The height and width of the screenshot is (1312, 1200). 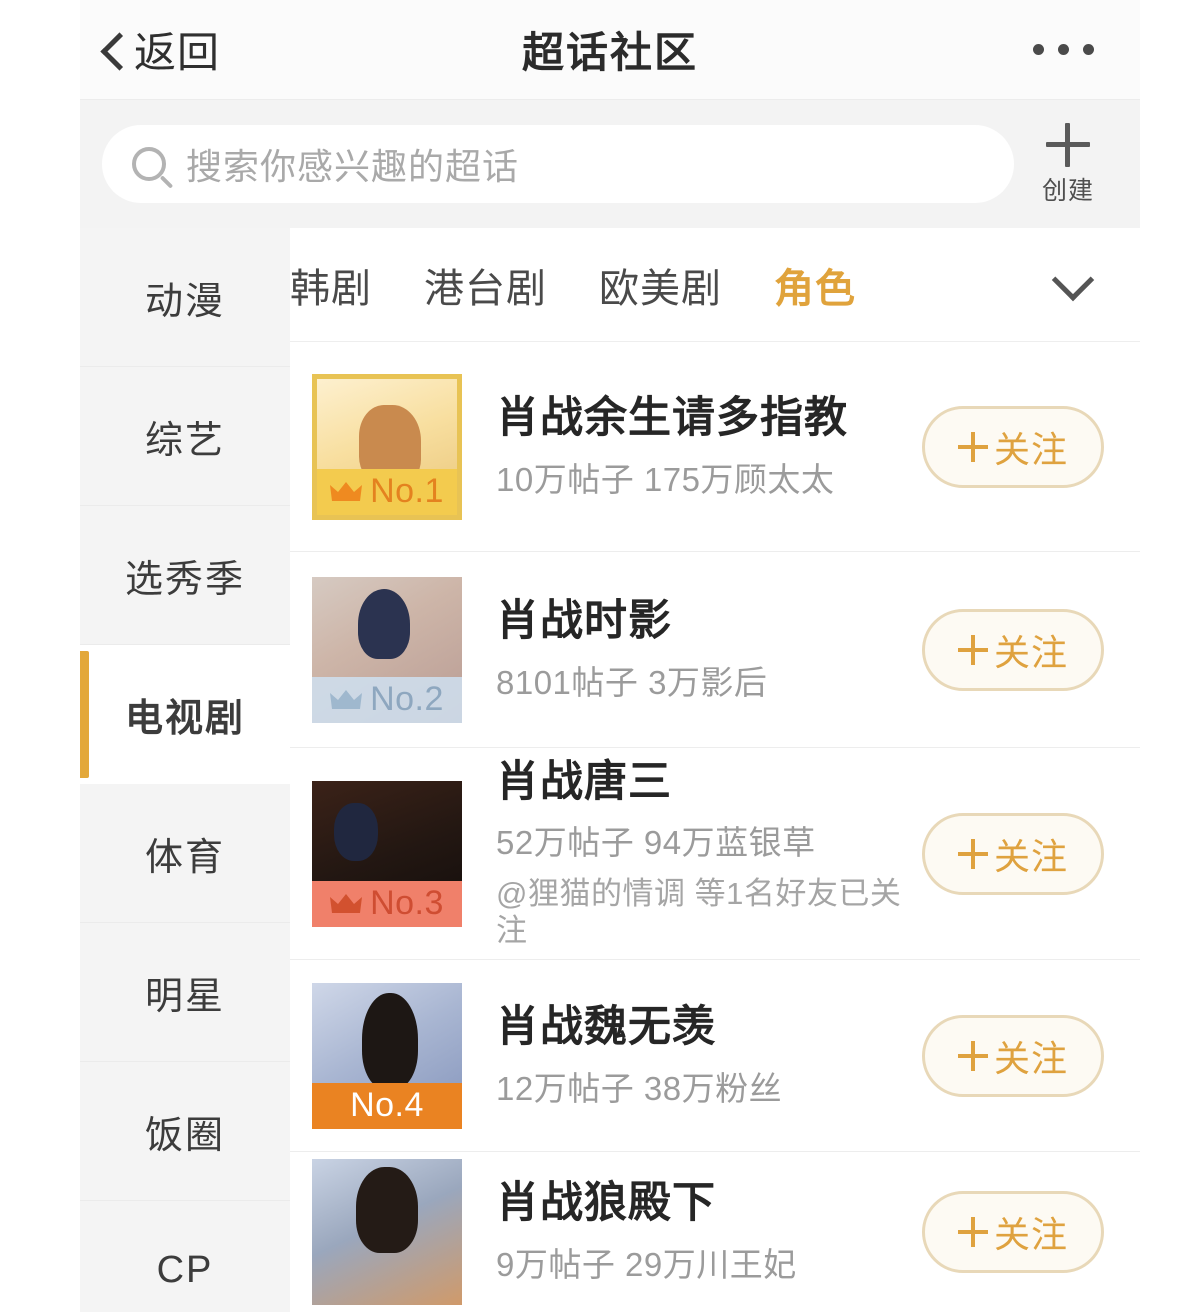 What do you see at coordinates (353, 166) in the screenshot?
I see `search-placeholder: 搜索你感兴趣的超话` at bounding box center [353, 166].